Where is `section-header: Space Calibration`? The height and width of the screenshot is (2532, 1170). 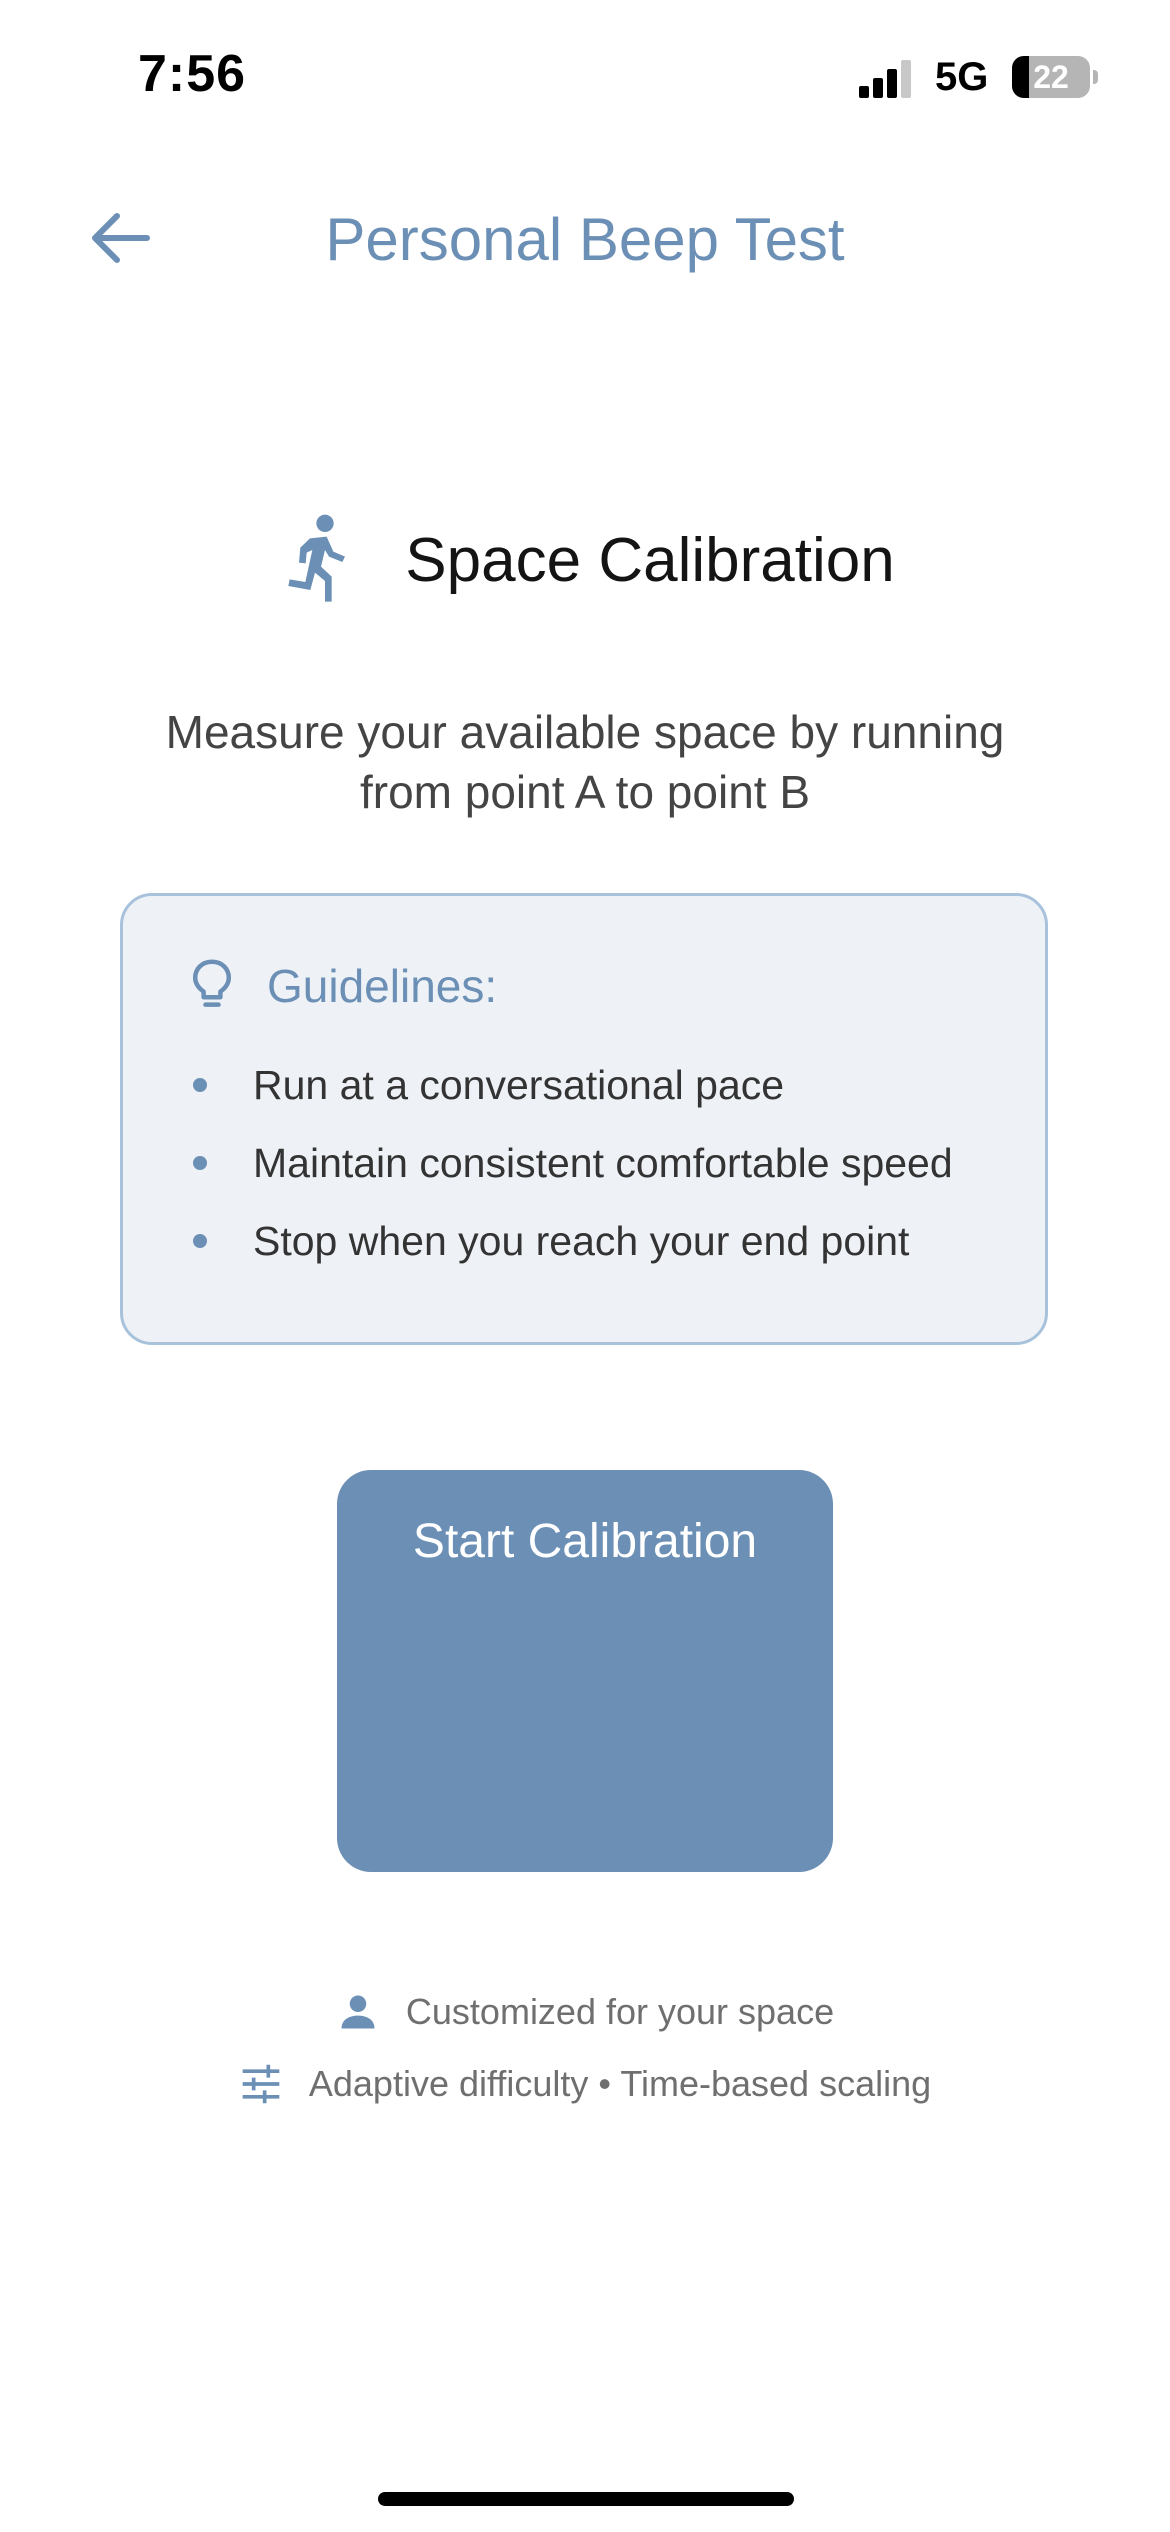
section-header: Space Calibration is located at coordinates (585, 560).